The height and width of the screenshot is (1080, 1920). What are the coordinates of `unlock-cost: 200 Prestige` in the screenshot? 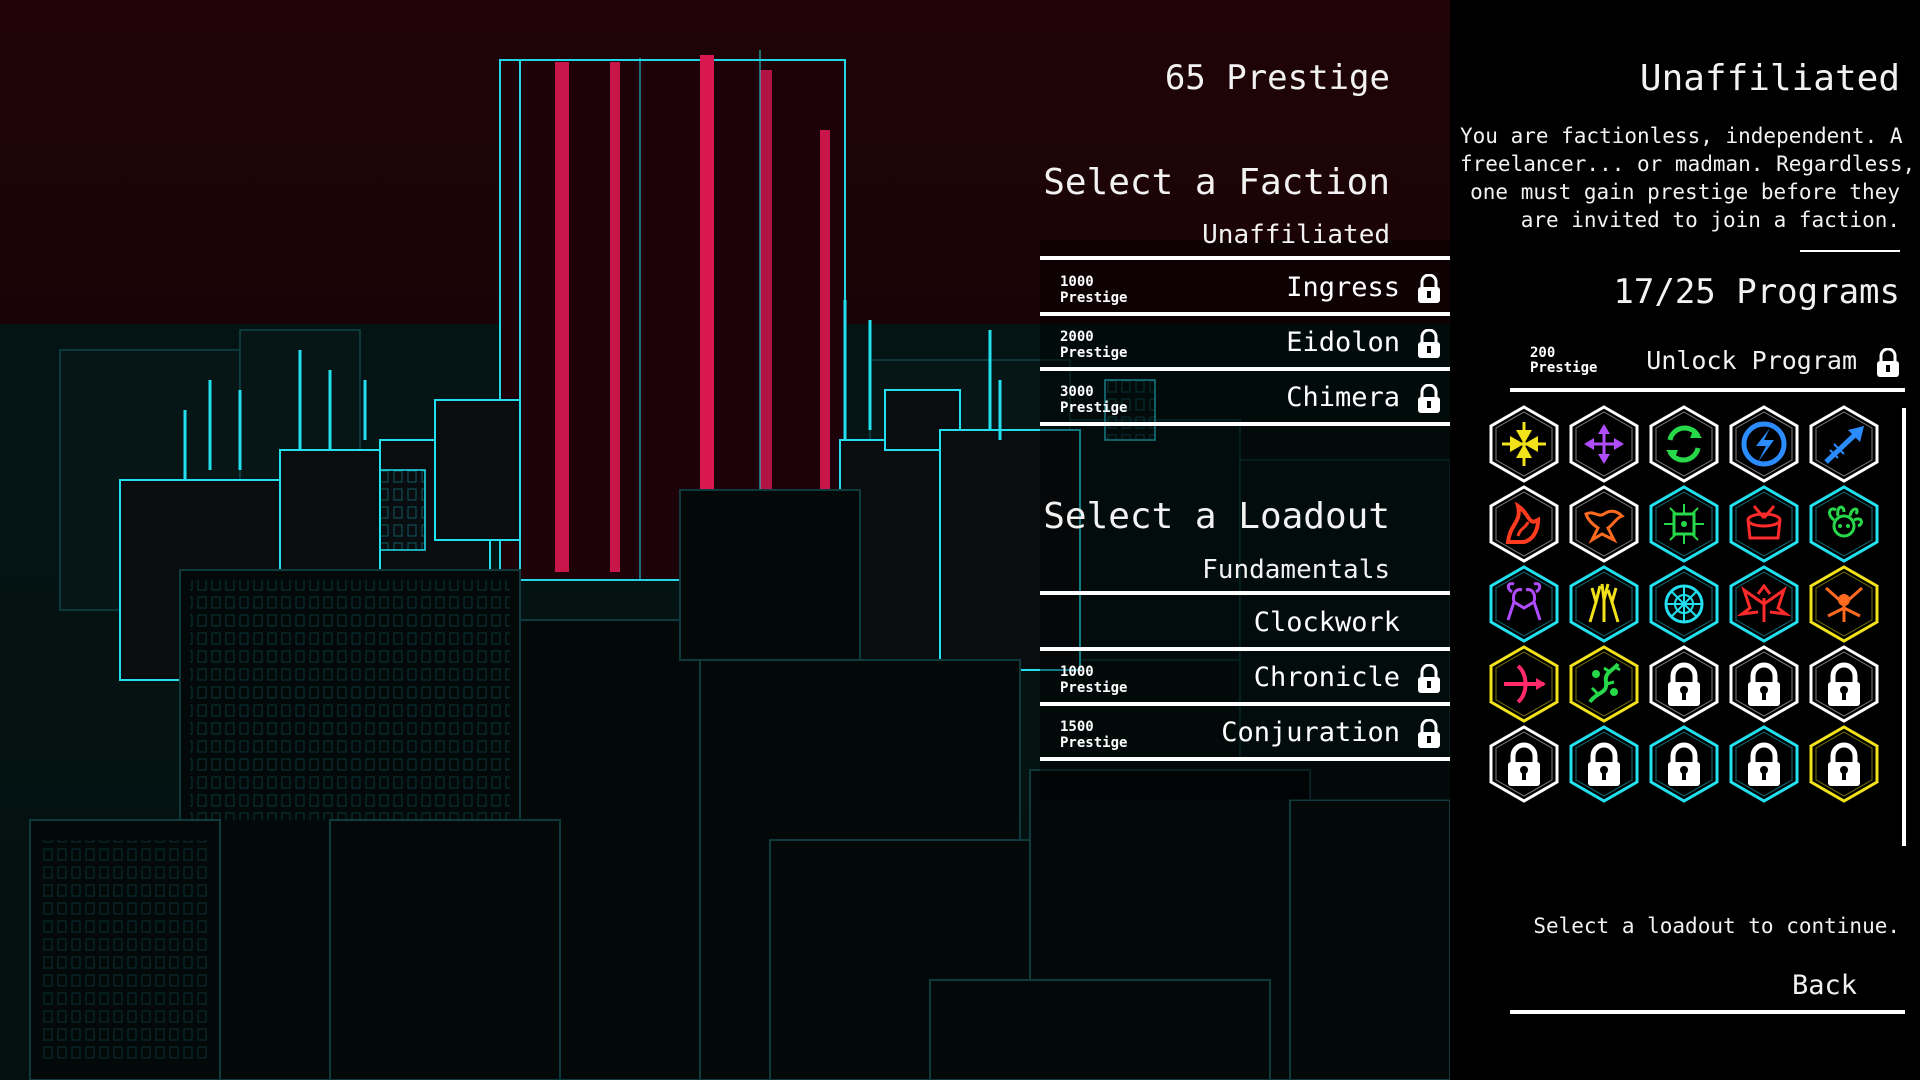 It's located at (1564, 360).